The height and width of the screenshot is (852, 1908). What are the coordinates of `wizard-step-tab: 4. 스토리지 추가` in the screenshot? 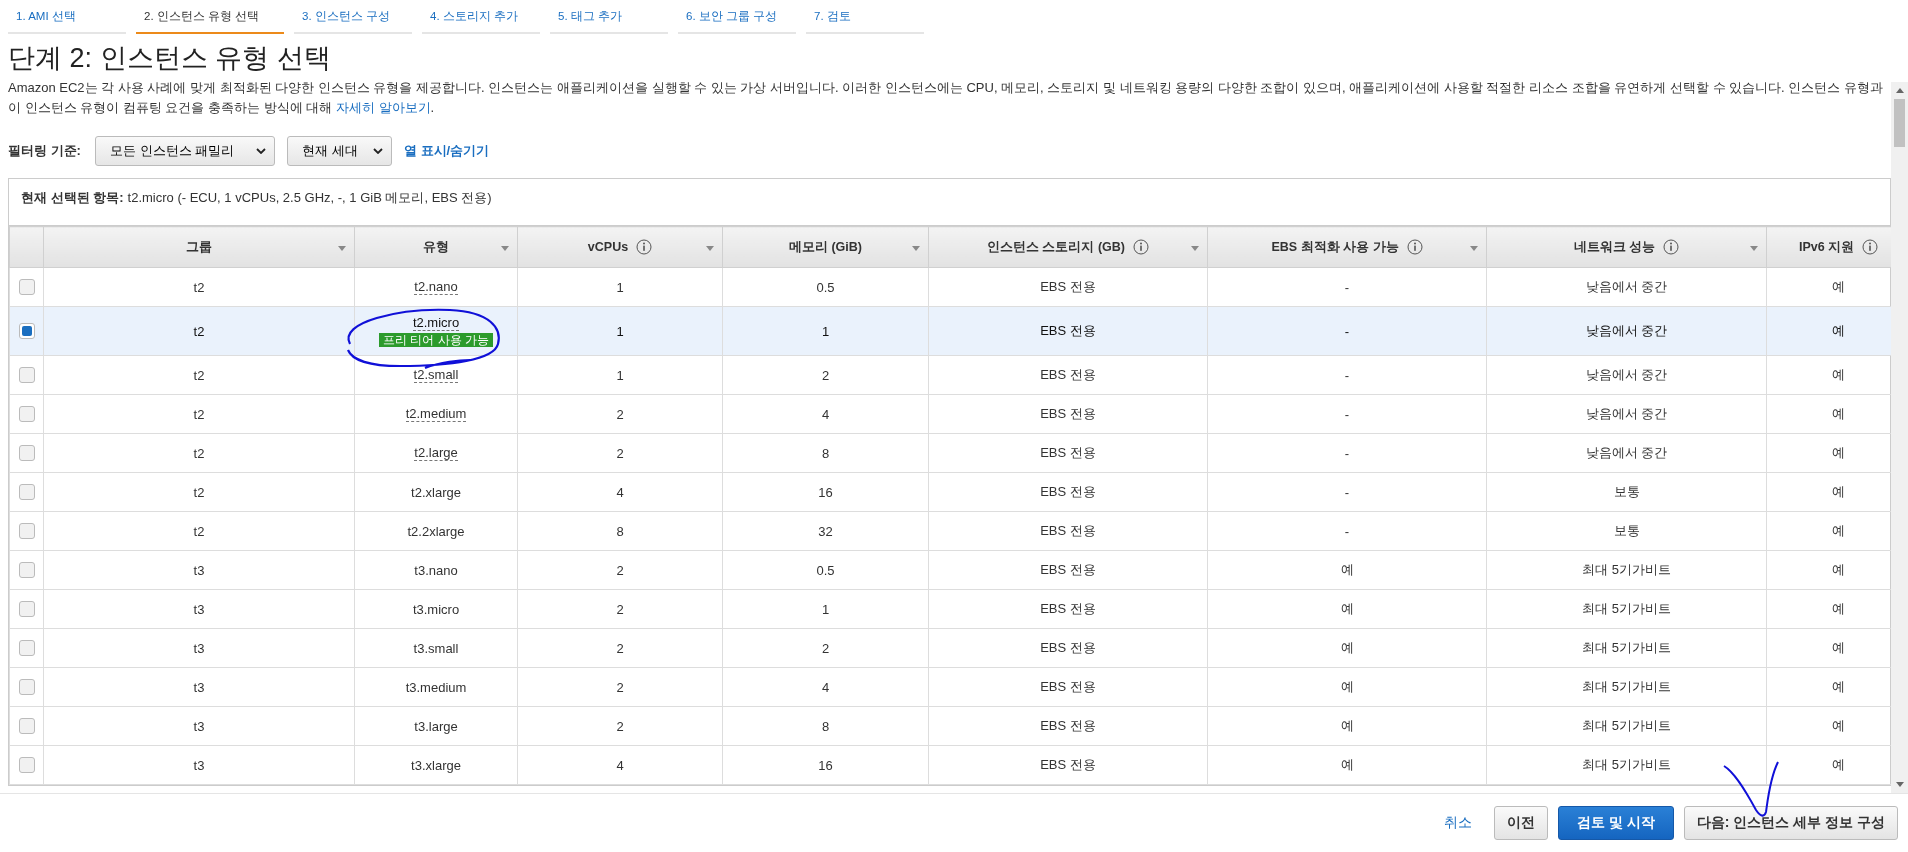 It's located at (481, 17).